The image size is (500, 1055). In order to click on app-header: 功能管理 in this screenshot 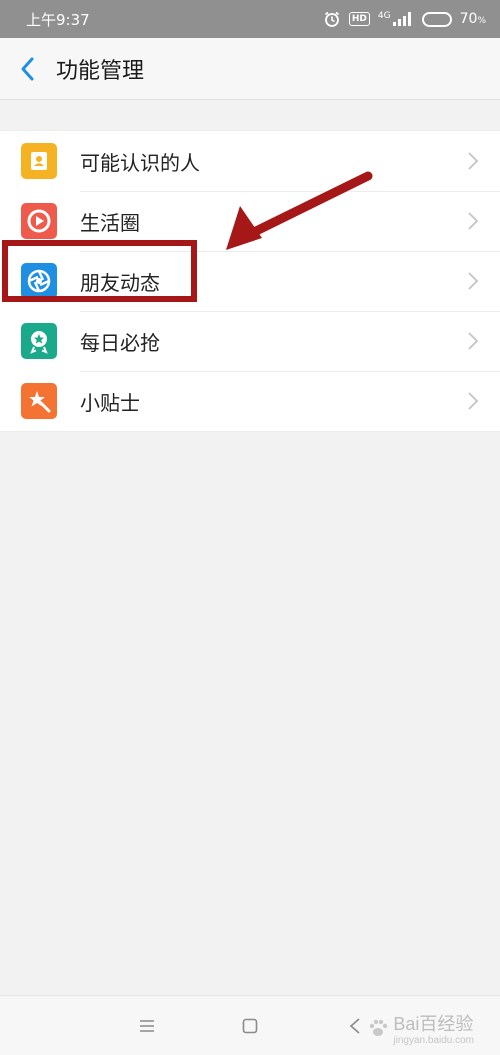, I will do `click(250, 69)`.